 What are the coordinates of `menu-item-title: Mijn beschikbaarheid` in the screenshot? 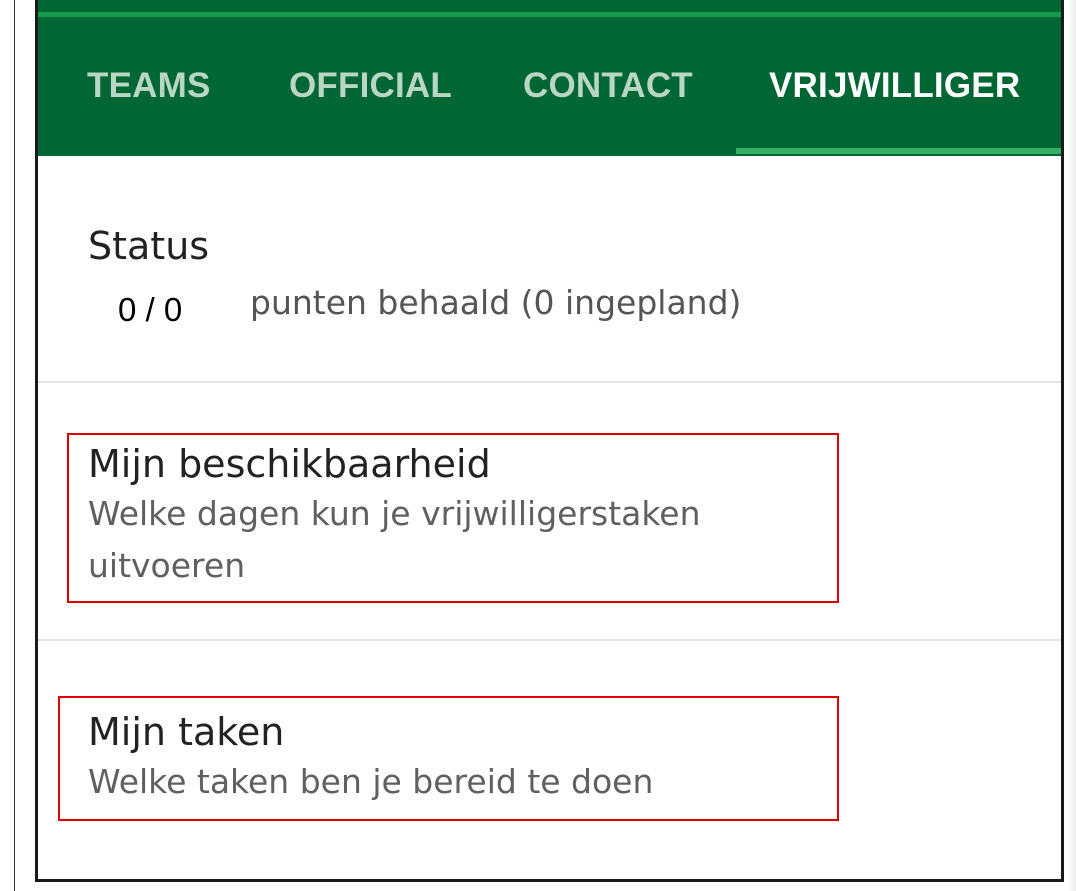 It's located at (289, 464).